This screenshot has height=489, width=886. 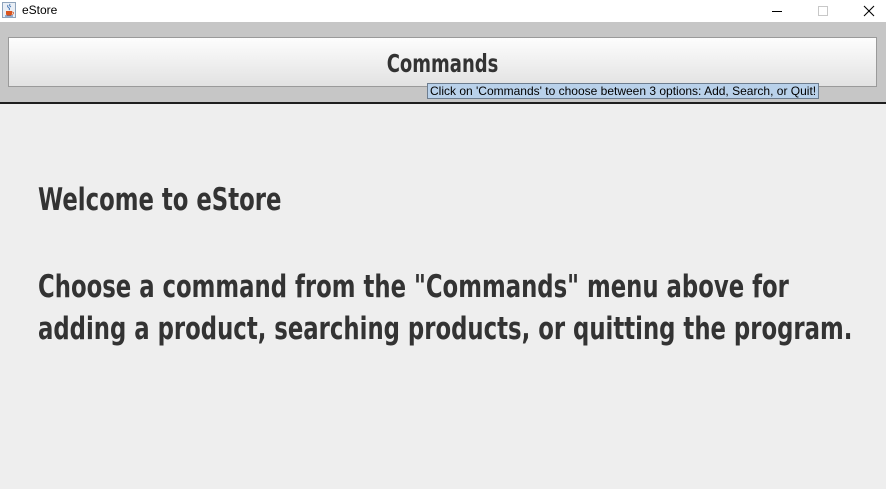 I want to click on commands-menu-label: Commands, so click(x=442, y=63).